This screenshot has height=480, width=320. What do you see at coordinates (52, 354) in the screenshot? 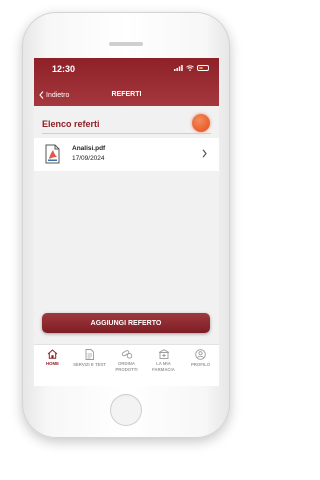
I see `home-icon` at bounding box center [52, 354].